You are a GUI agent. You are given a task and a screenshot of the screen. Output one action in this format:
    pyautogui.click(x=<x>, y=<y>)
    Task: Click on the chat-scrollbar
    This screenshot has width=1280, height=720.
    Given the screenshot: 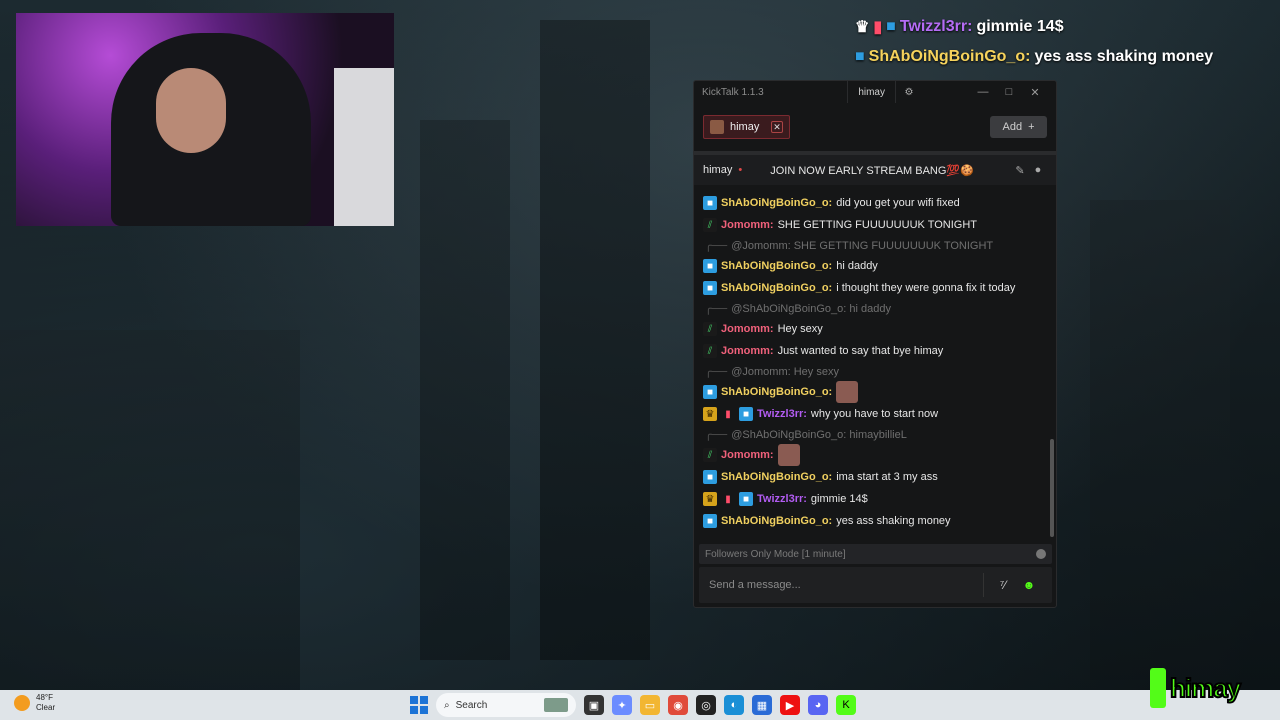 What is the action you would take?
    pyautogui.click(x=1052, y=488)
    